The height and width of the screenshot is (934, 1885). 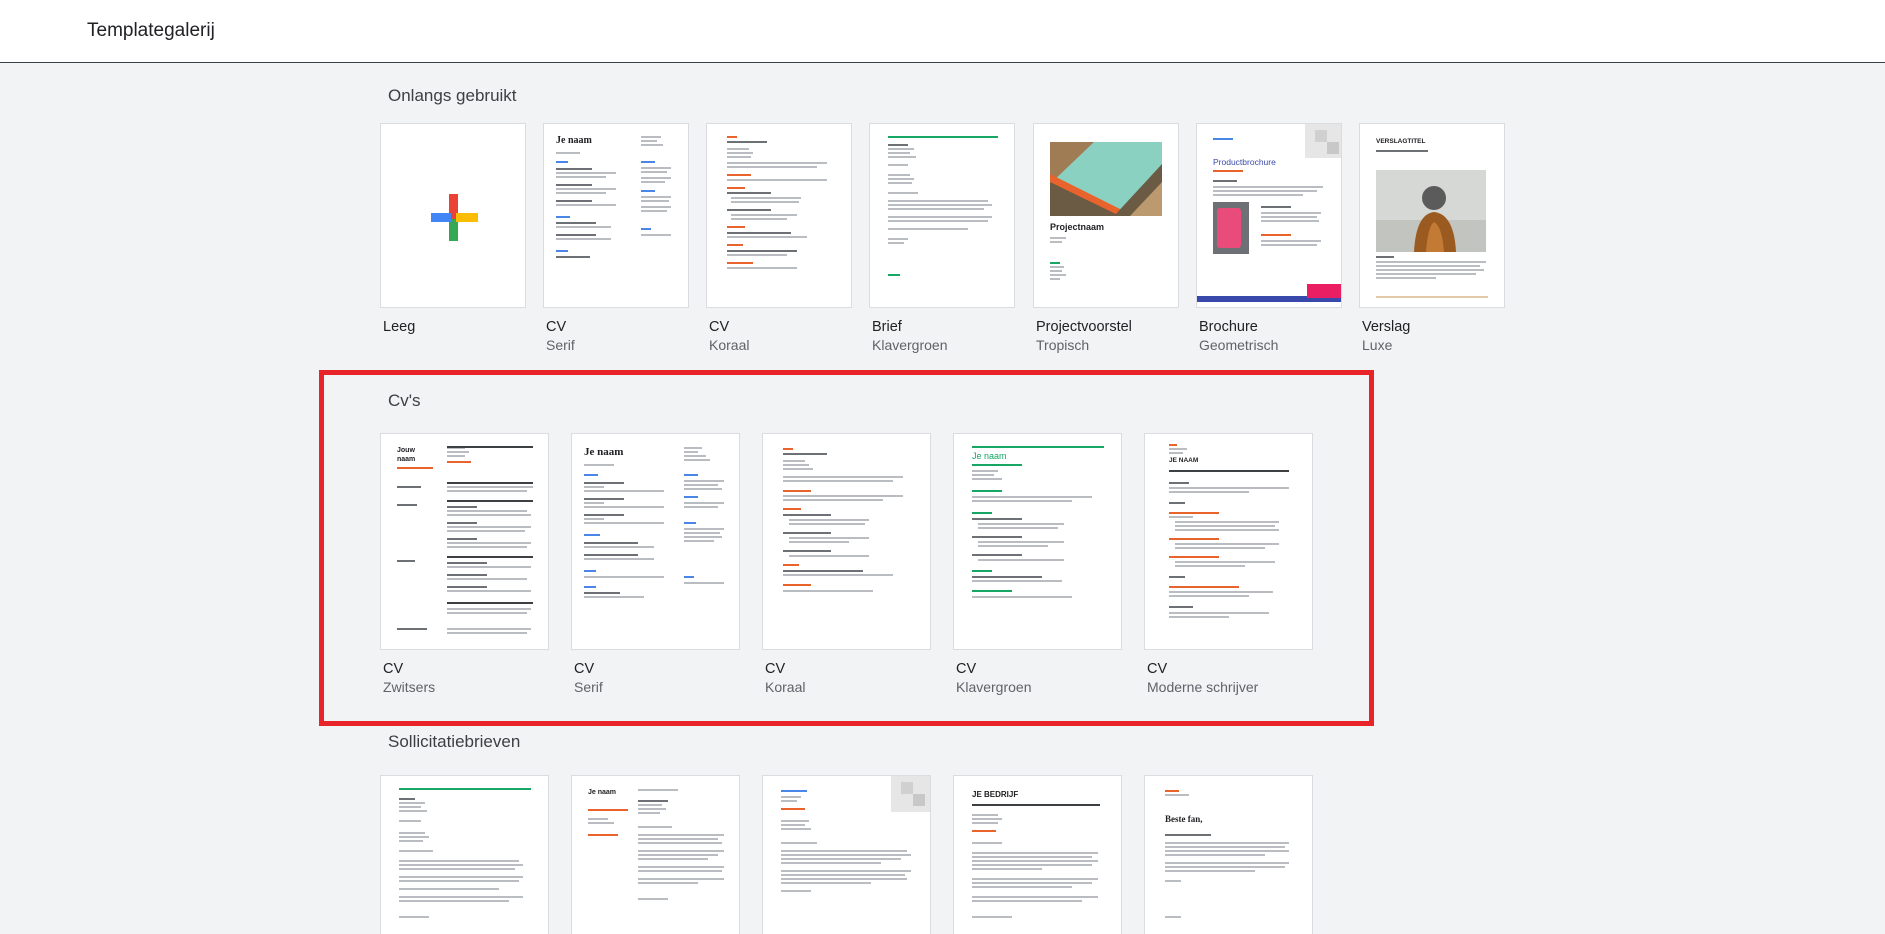 What do you see at coordinates (1228, 541) in the screenshot?
I see `template-thumbnail: JE NAAM` at bounding box center [1228, 541].